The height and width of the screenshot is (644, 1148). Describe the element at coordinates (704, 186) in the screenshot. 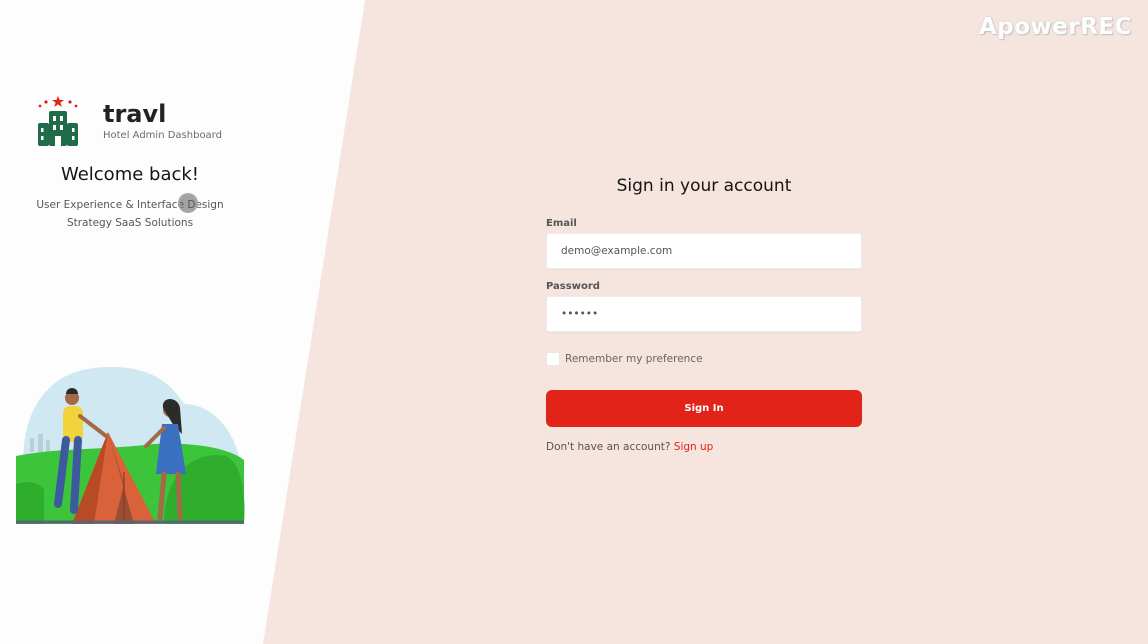

I see `form-title: Sign in your account` at that location.